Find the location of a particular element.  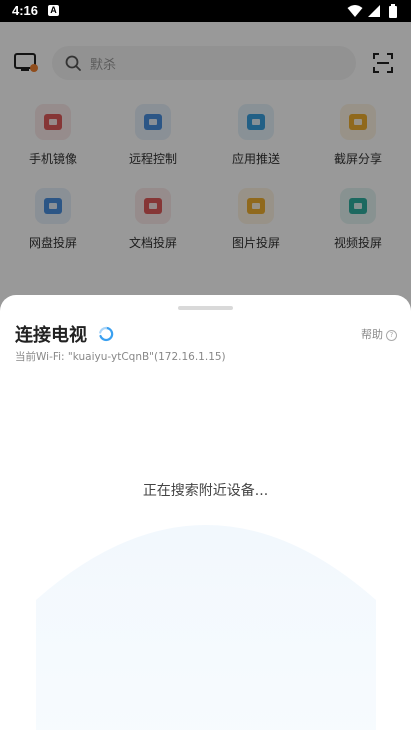

signal-icon is located at coordinates (374, 11).